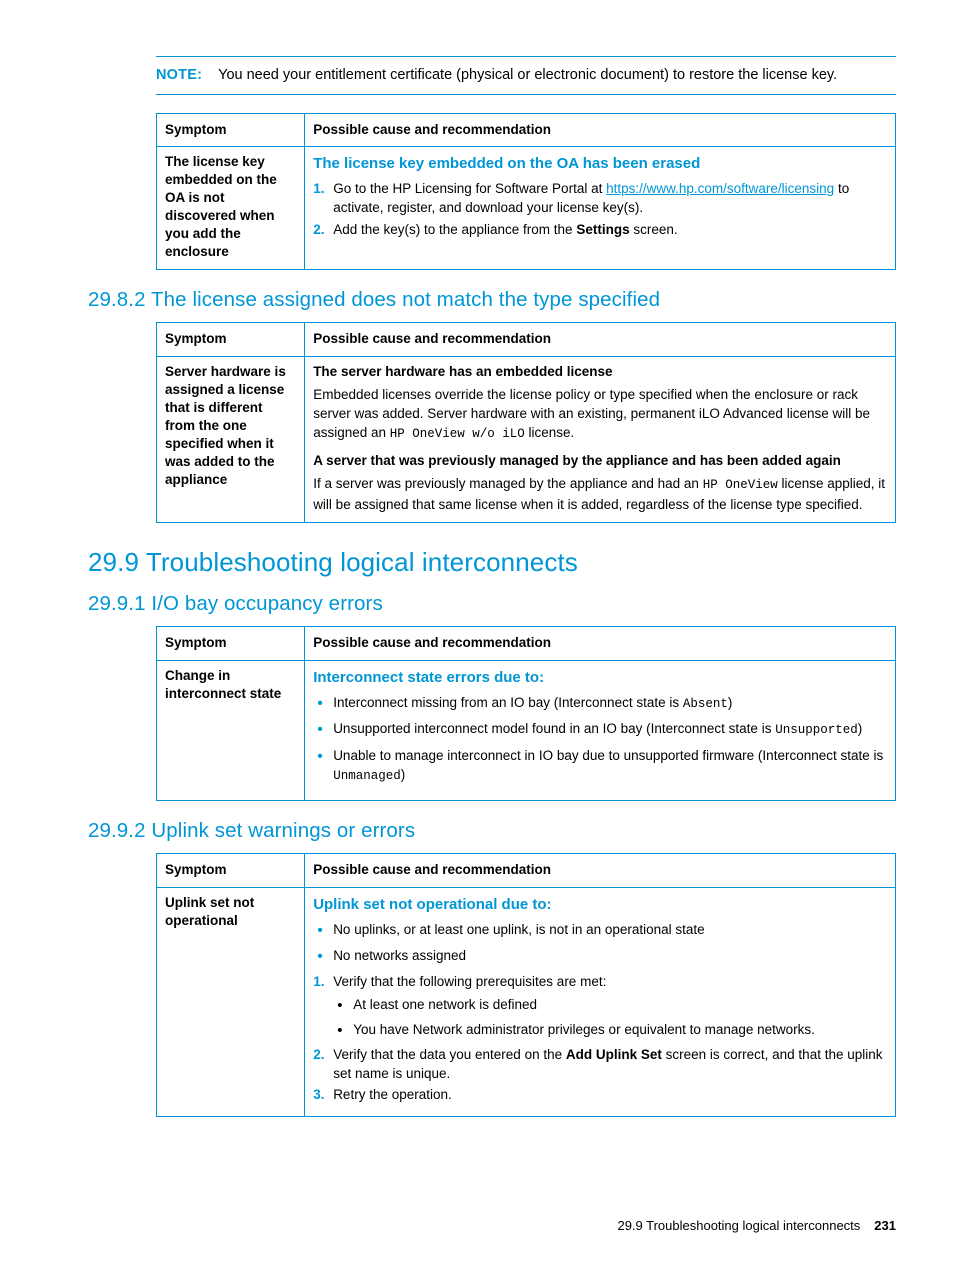  What do you see at coordinates (740, 484) in the screenshot?
I see `license-name-mono: HP OneView` at bounding box center [740, 484].